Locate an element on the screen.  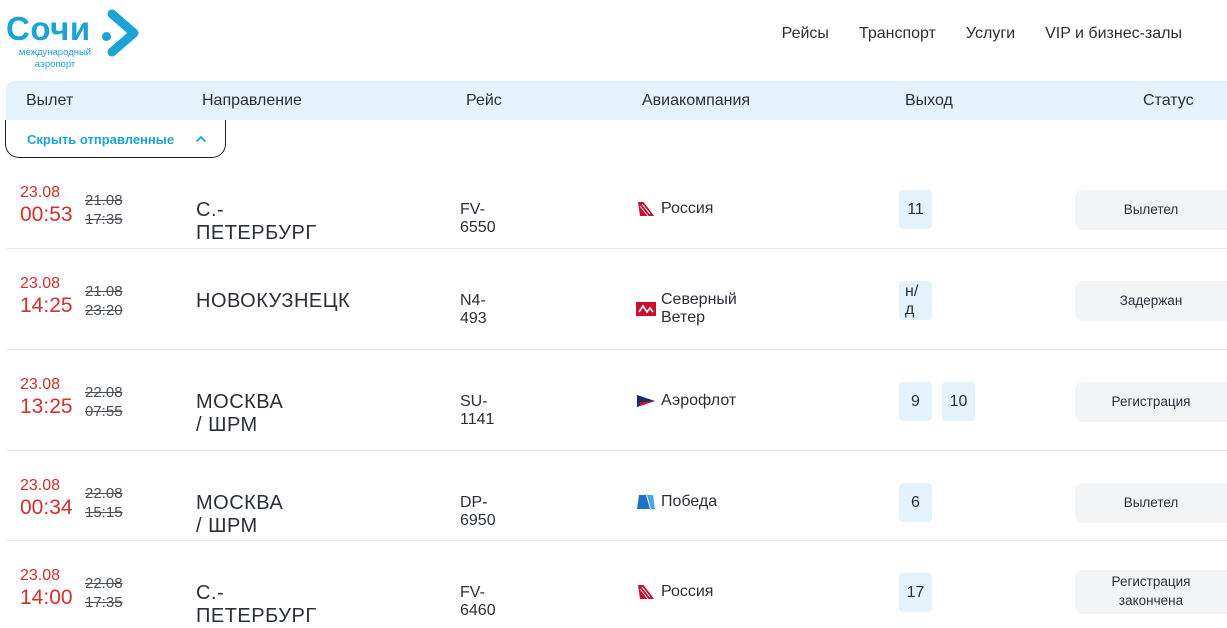
main-nav: Рейсы Транспорт Услуги VIP и бизнес-залы is located at coordinates (982, 34).